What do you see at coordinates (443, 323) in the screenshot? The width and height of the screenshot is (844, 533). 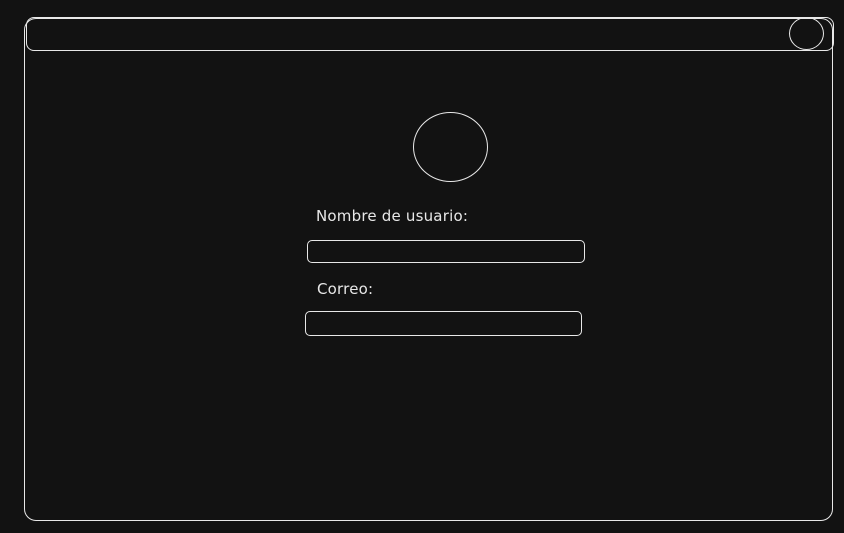 I see `email-input` at bounding box center [443, 323].